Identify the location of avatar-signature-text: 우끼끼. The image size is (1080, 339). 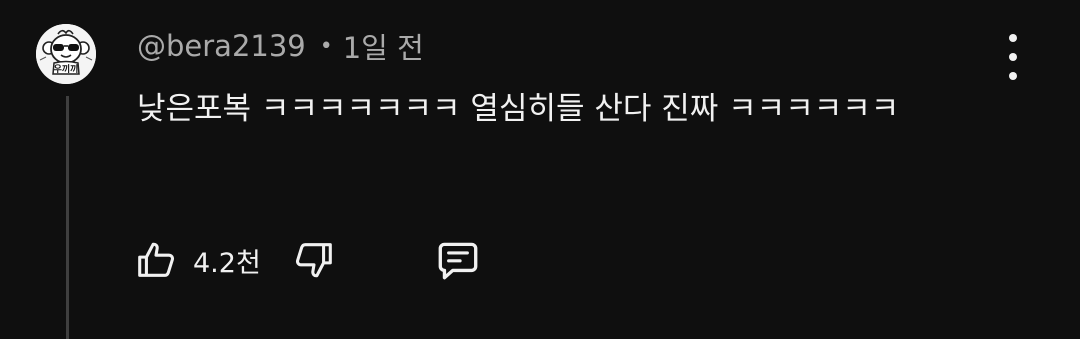
(66, 69).